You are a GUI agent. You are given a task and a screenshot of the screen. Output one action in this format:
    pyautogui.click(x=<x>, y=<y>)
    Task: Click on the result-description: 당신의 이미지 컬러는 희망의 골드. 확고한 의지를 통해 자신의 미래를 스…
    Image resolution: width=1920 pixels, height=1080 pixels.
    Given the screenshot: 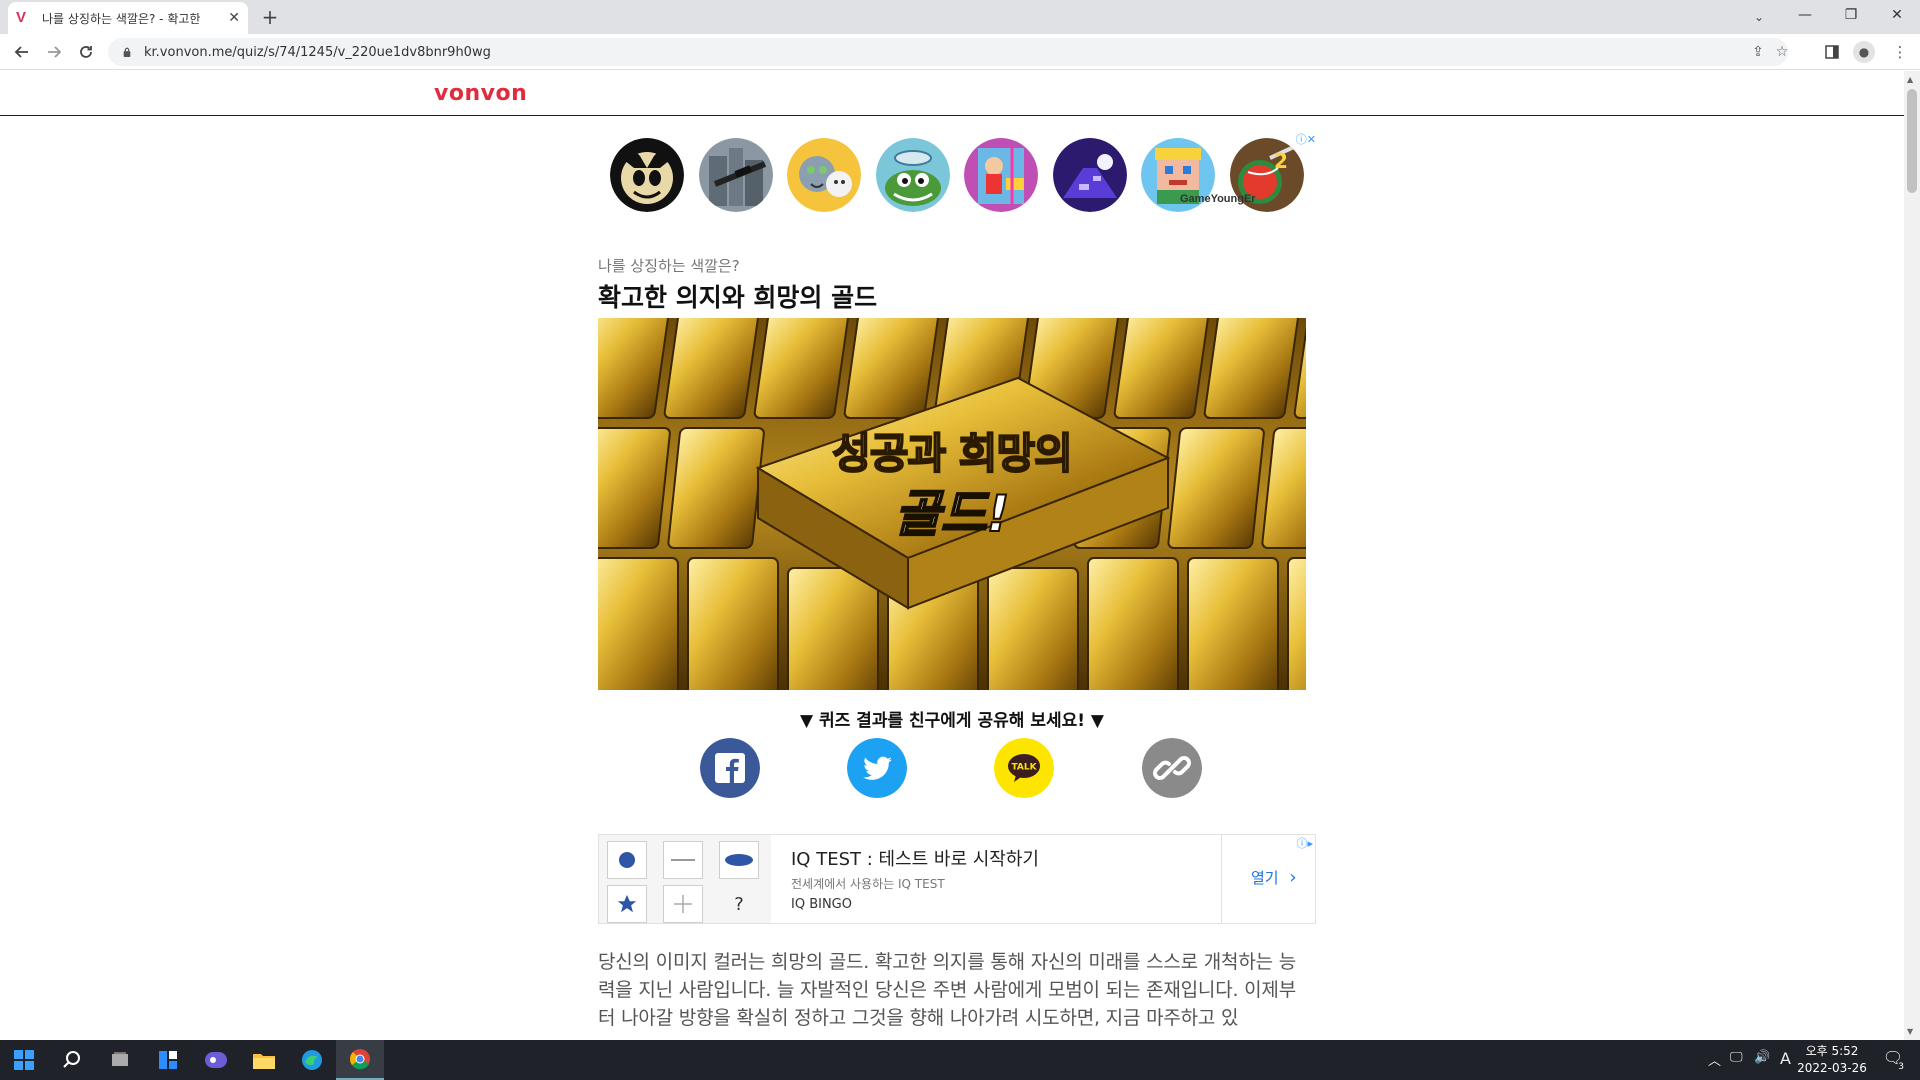 What is the action you would take?
    pyautogui.click(x=947, y=990)
    